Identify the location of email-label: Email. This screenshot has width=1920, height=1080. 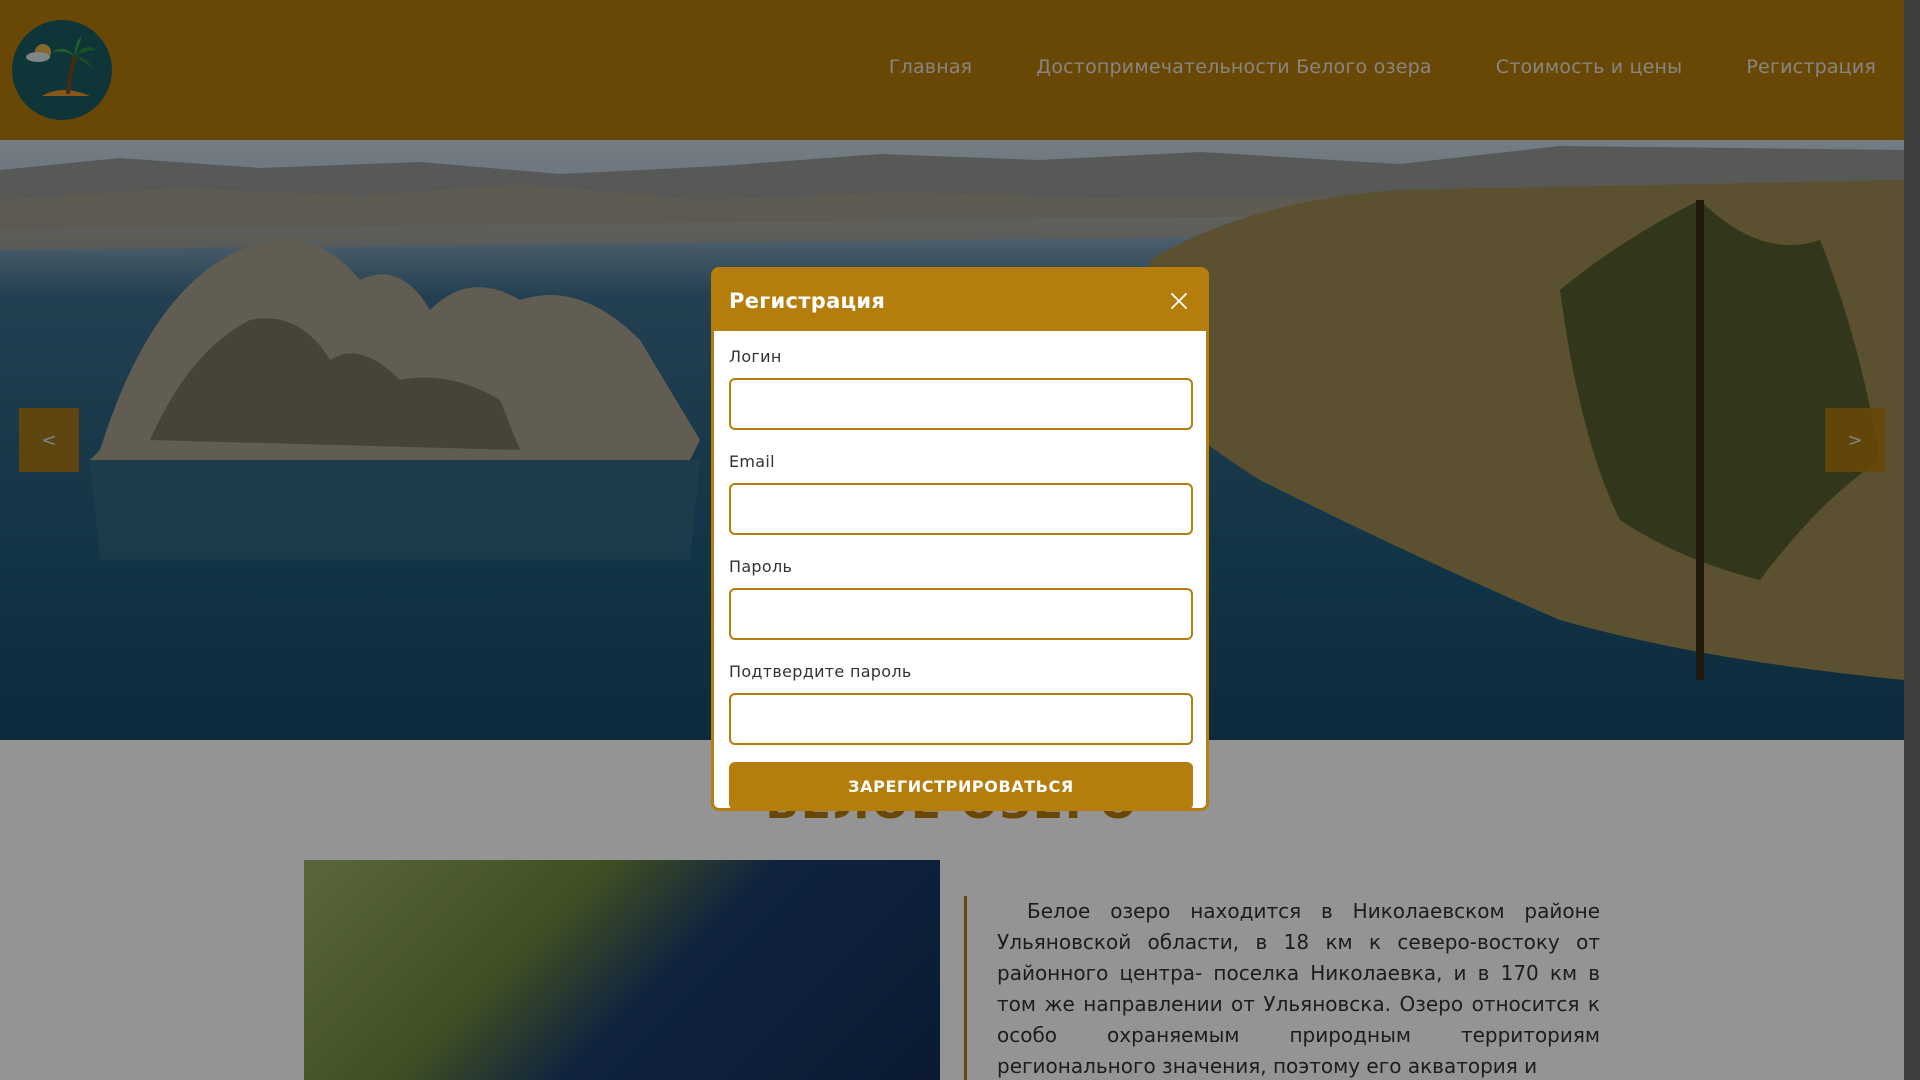
(752, 461).